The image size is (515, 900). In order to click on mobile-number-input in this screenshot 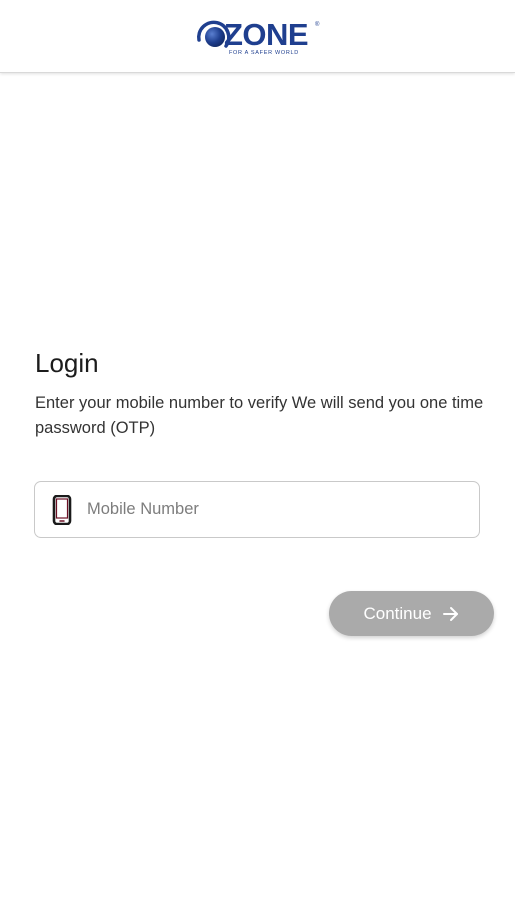, I will do `click(277, 509)`.